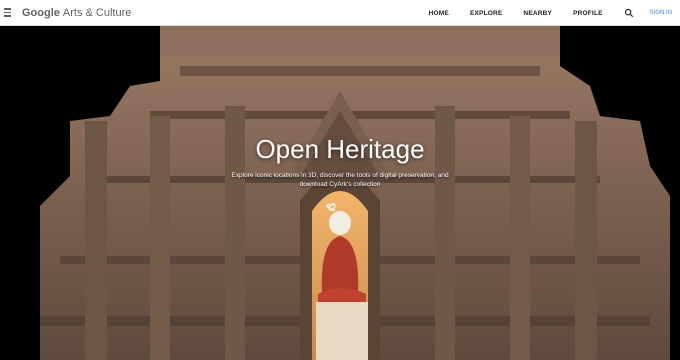  What do you see at coordinates (331, 207) in the screenshot?
I see `share-icon` at bounding box center [331, 207].